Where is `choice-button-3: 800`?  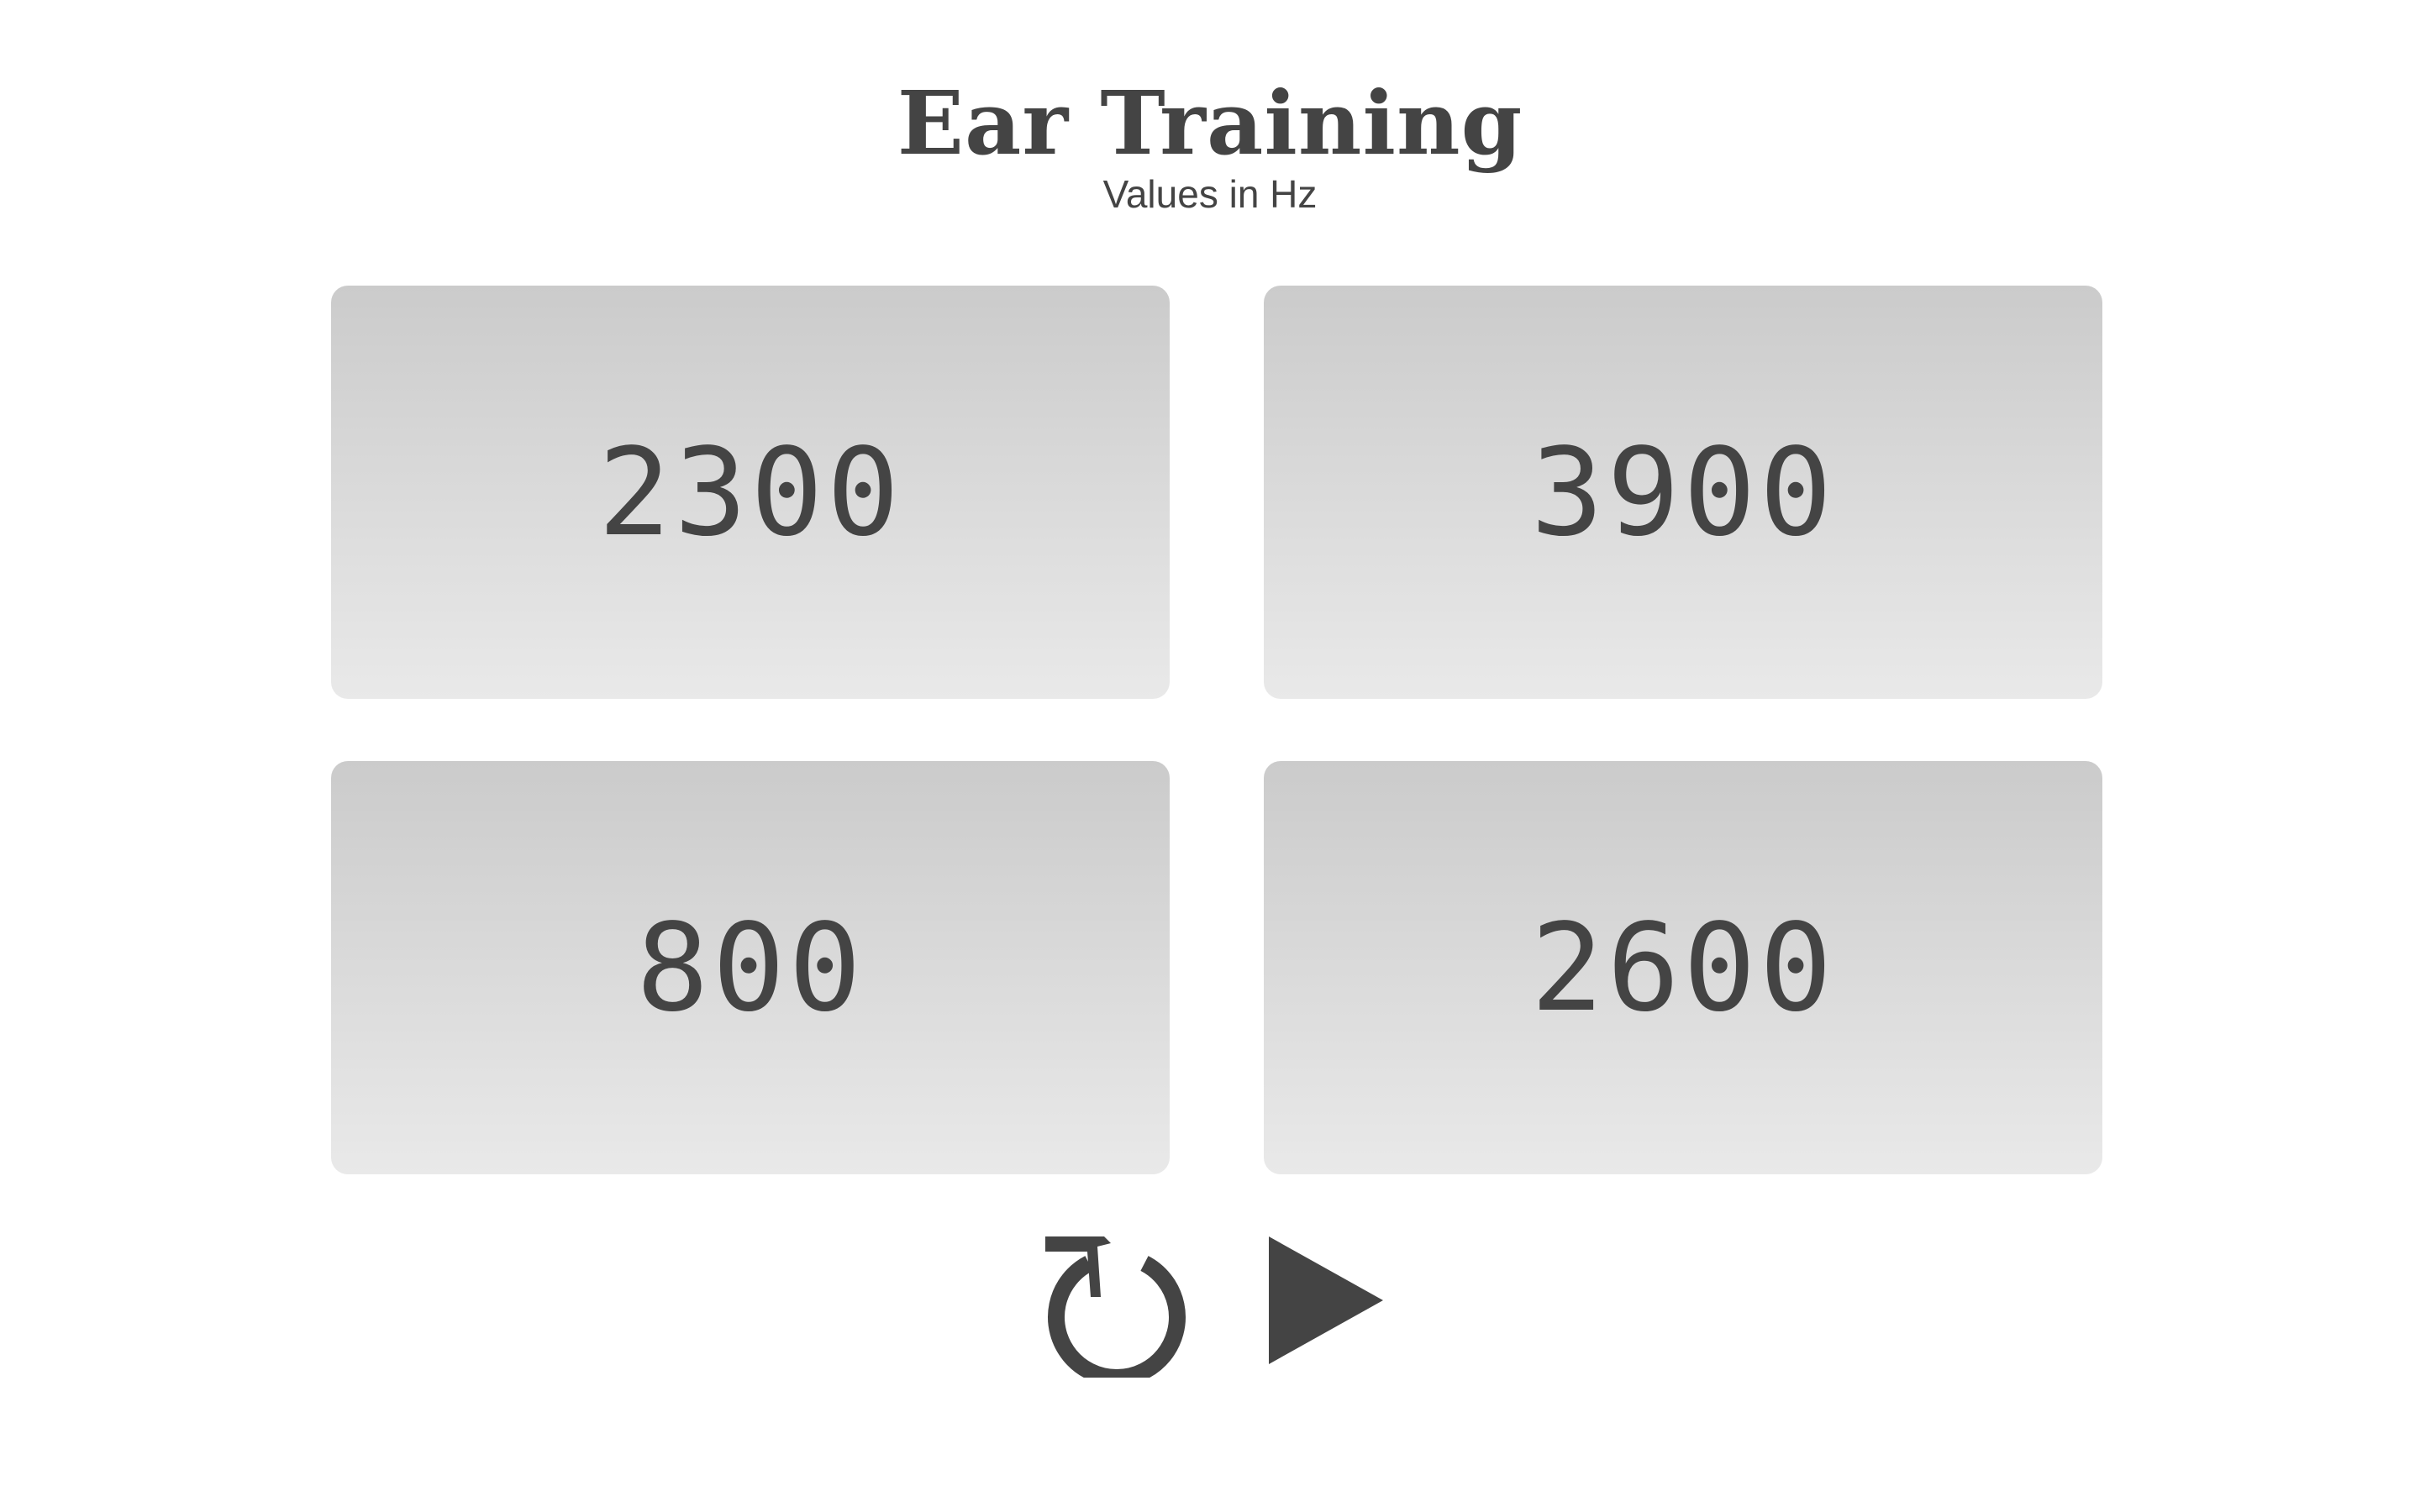
choice-button-3: 800 is located at coordinates (750, 967).